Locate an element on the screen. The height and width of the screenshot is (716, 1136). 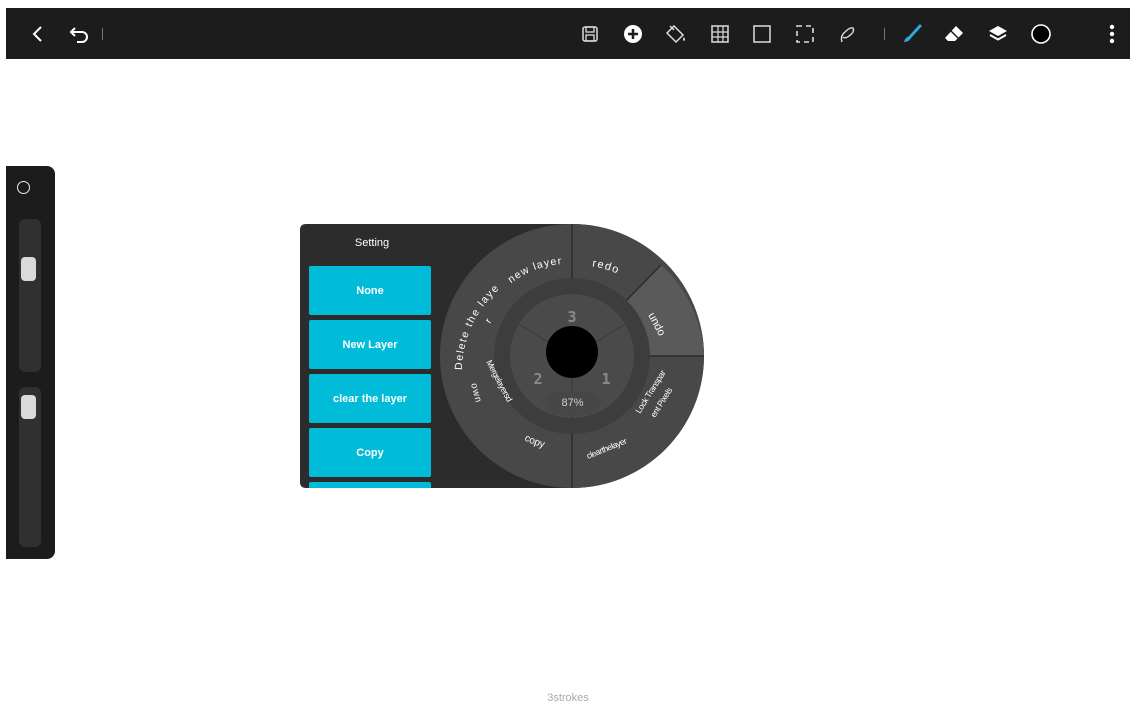
brush-icon is located at coordinates (912, 33).